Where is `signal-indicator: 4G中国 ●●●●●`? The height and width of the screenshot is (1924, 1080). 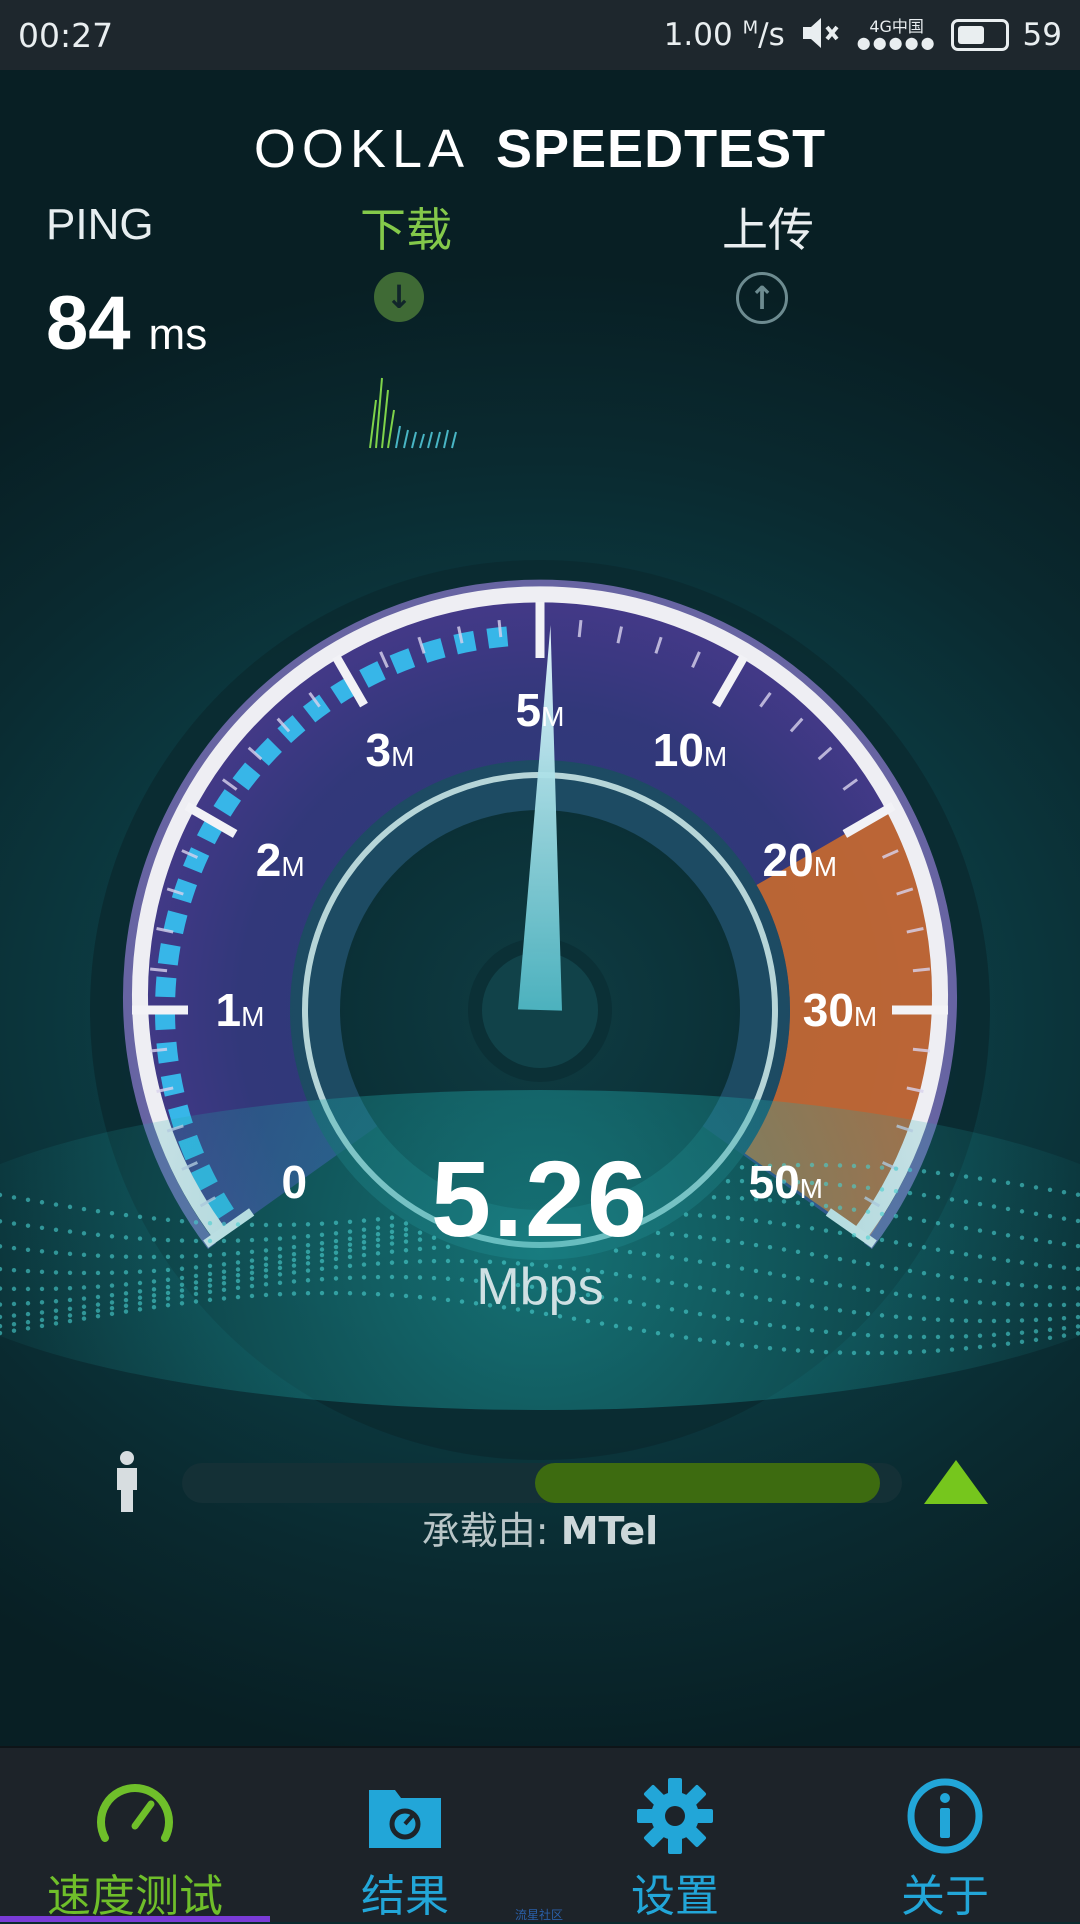 signal-indicator: 4G中国 ●●●●● is located at coordinates (896, 34).